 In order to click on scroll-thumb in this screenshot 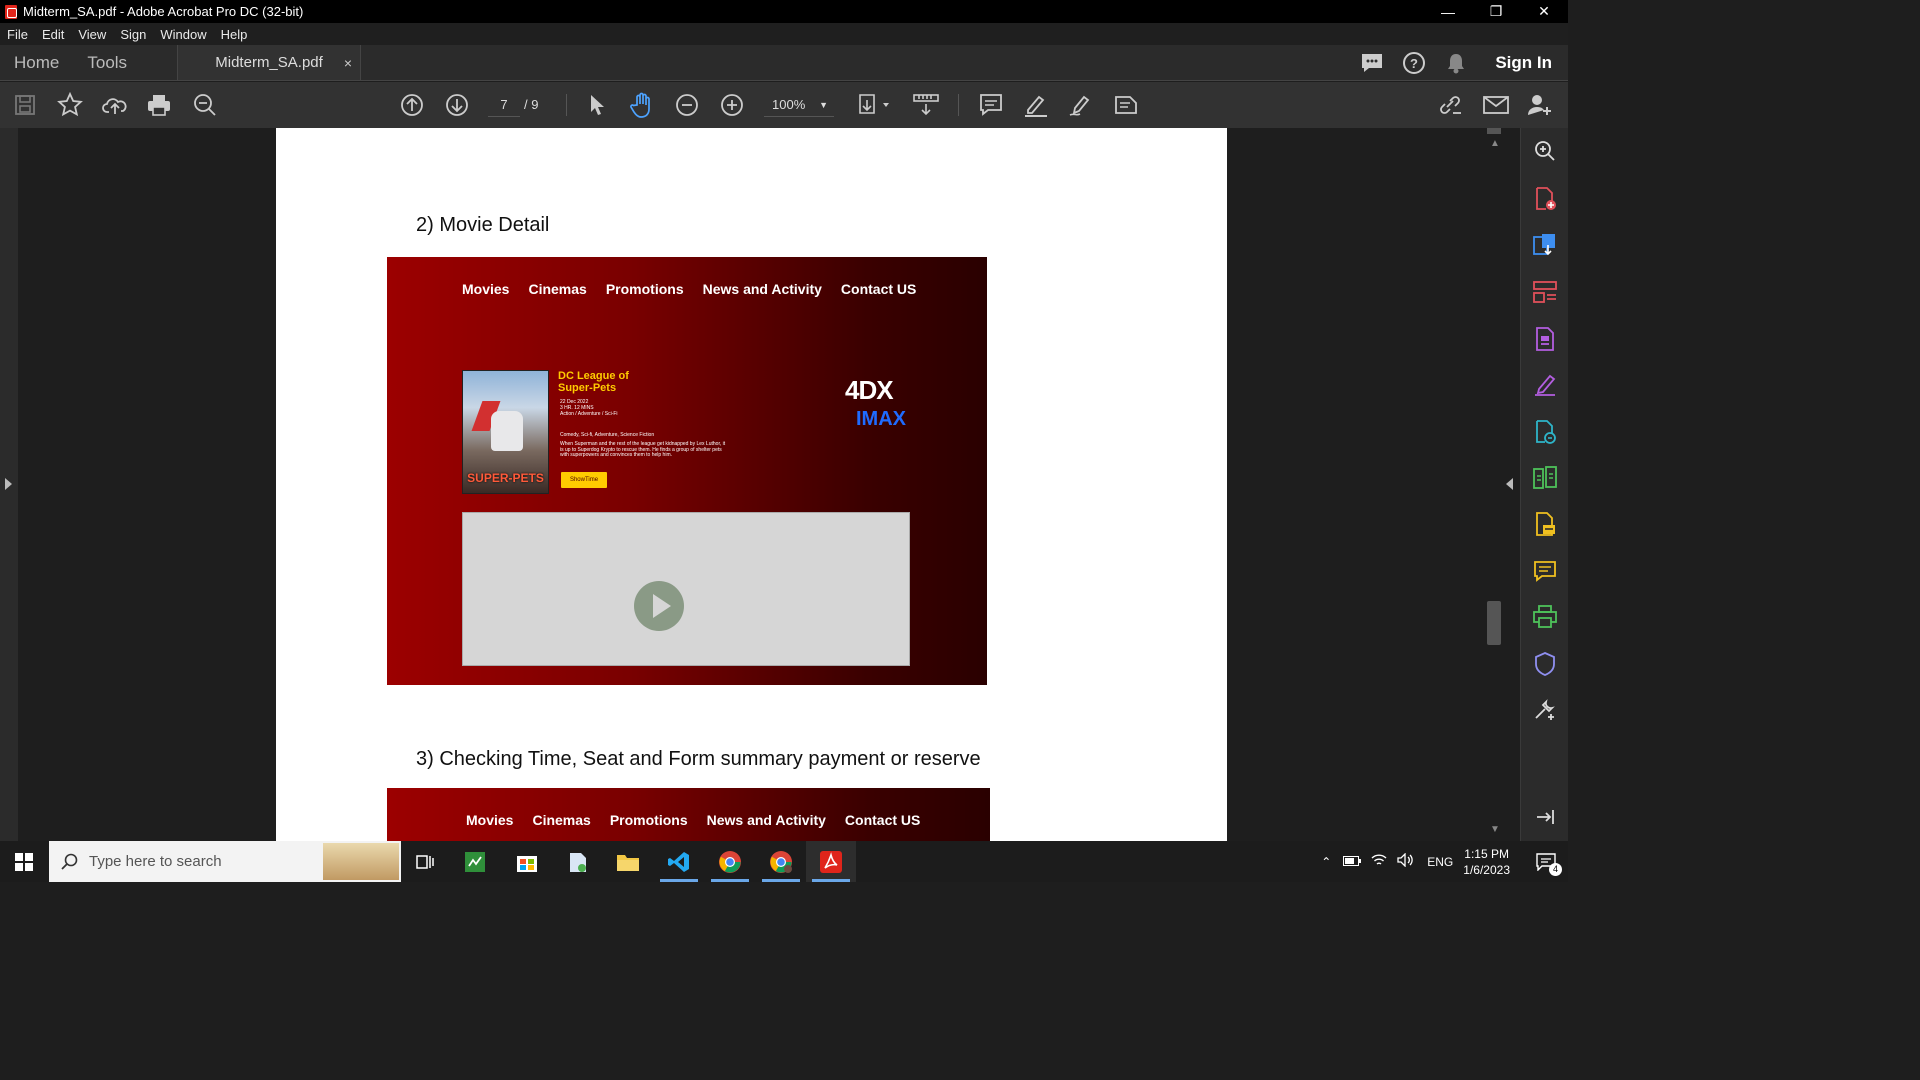, I will do `click(1494, 623)`.